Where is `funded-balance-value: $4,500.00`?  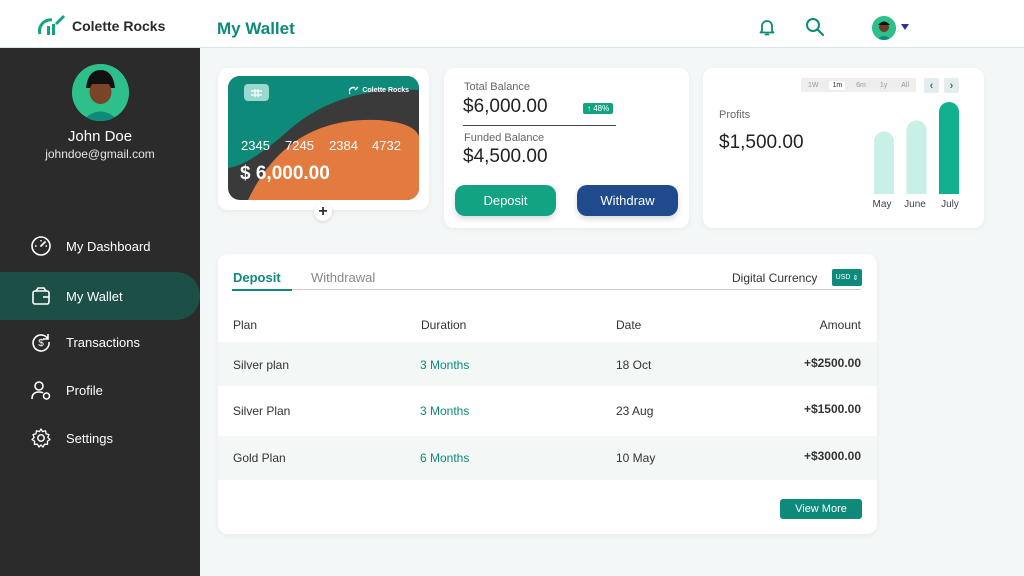 funded-balance-value: $4,500.00 is located at coordinates (505, 156).